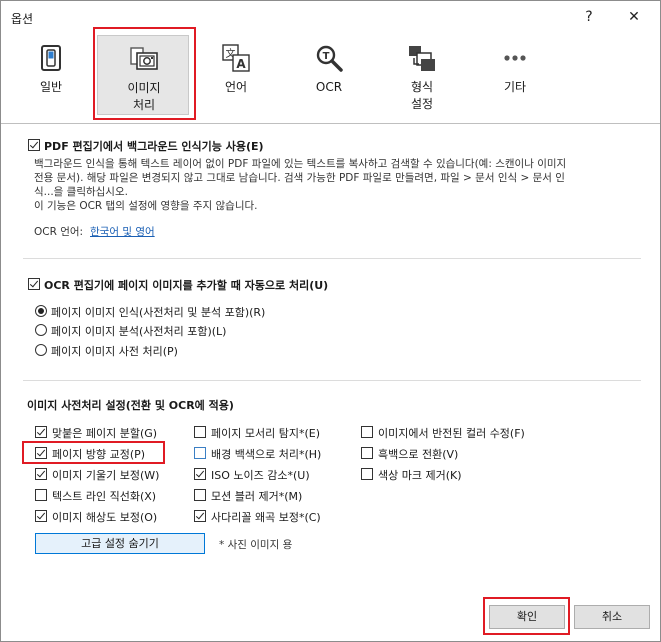  I want to click on ocr-magnifier-icon: T, so click(329, 58).